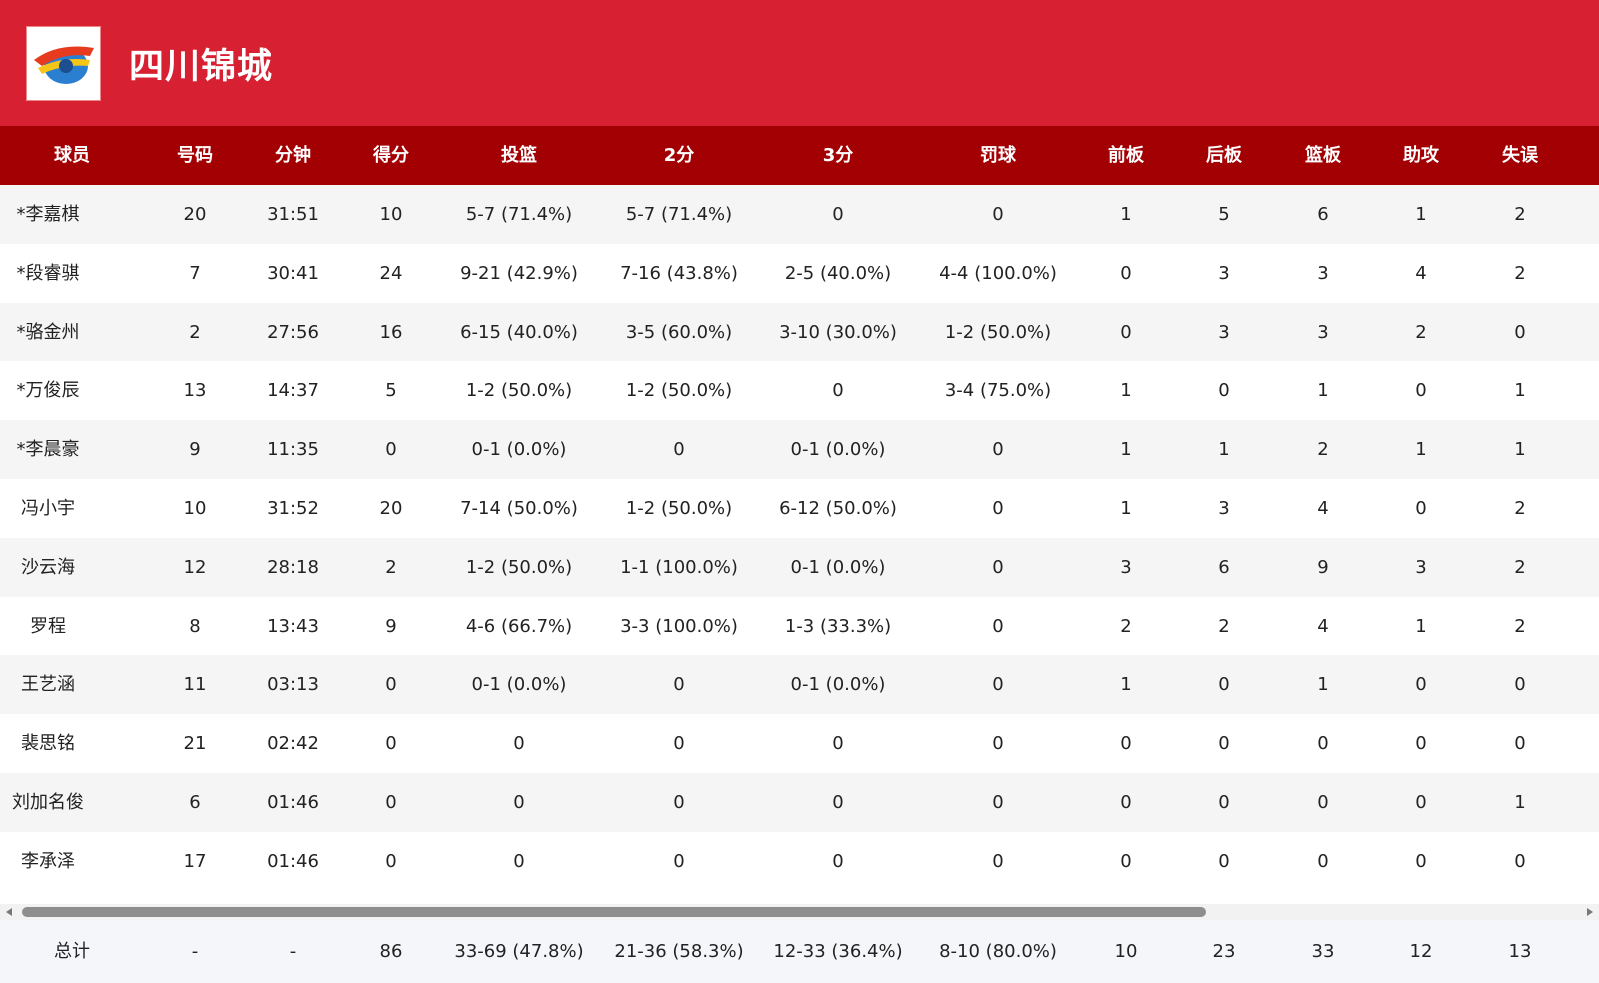 The image size is (1599, 983). I want to click on player-name: *万俊辰, so click(48, 391).